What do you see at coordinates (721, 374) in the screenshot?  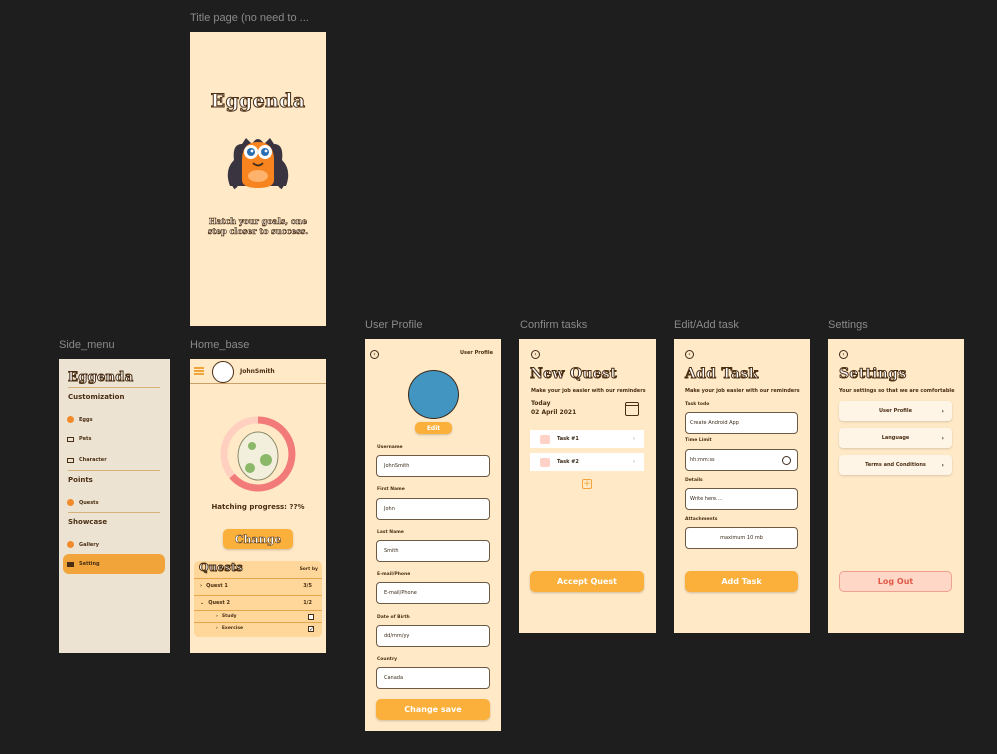 I see `add-task-title: Add Task` at bounding box center [721, 374].